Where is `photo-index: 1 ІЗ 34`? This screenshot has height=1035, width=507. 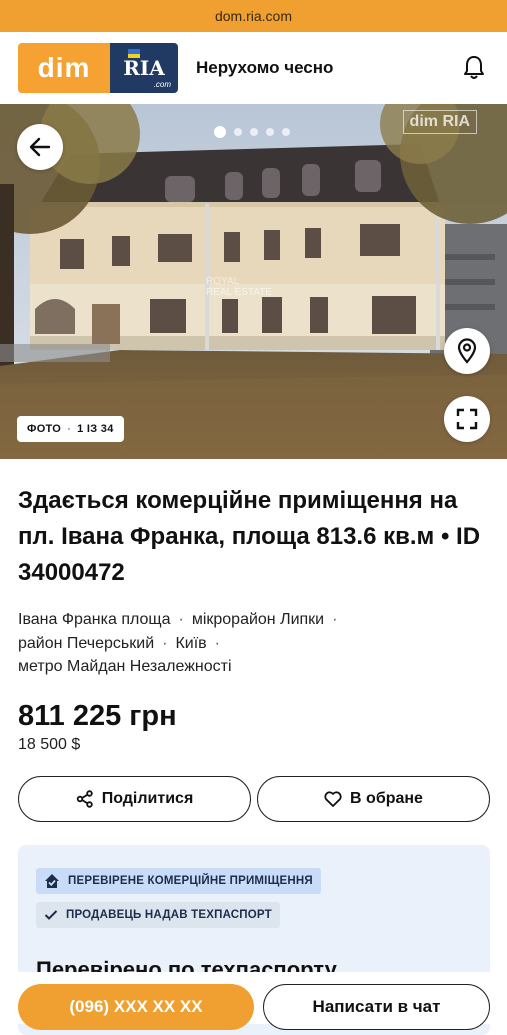
photo-index: 1 ІЗ 34 is located at coordinates (95, 429).